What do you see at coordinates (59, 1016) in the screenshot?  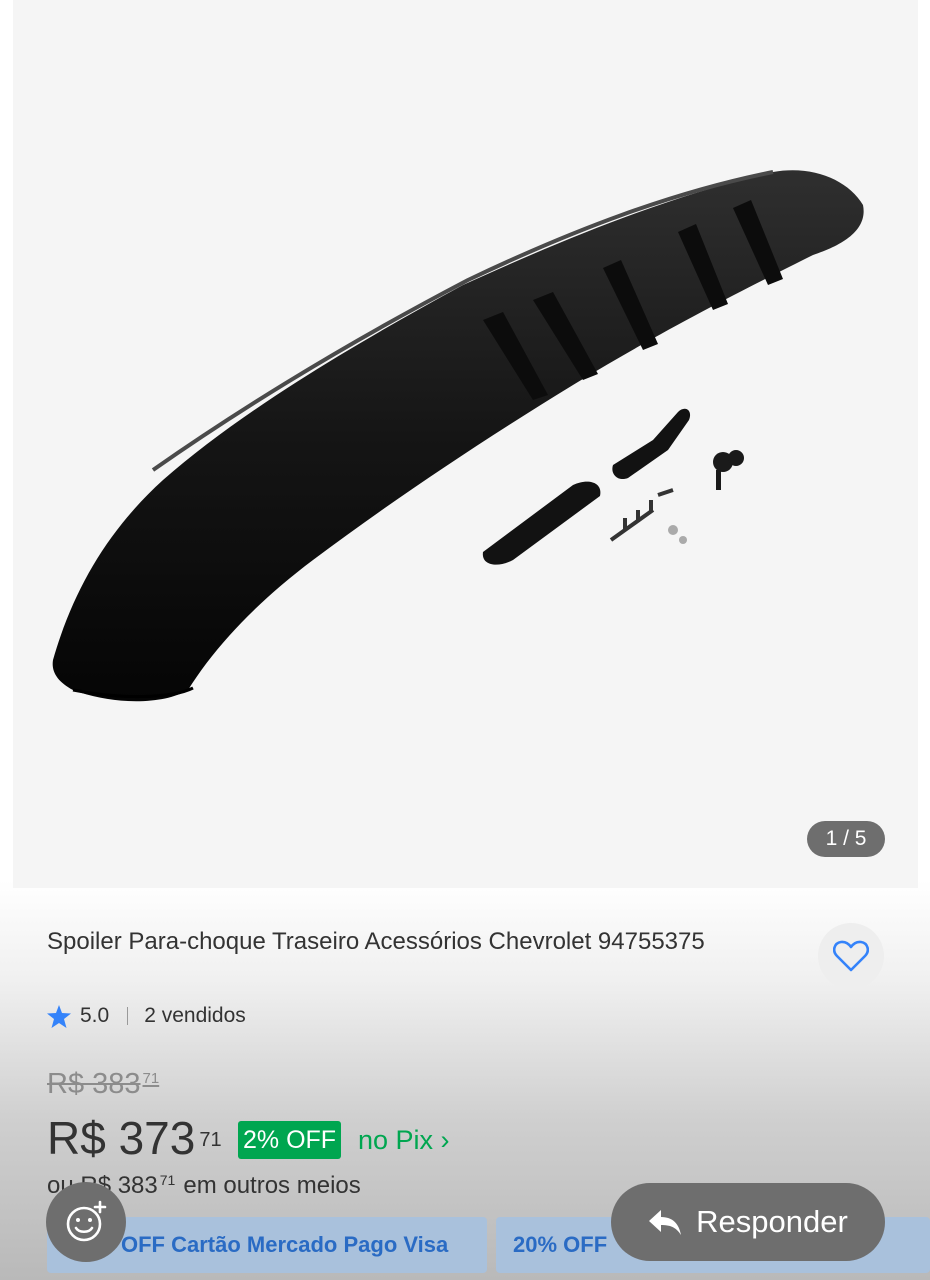 I see `star-icon` at bounding box center [59, 1016].